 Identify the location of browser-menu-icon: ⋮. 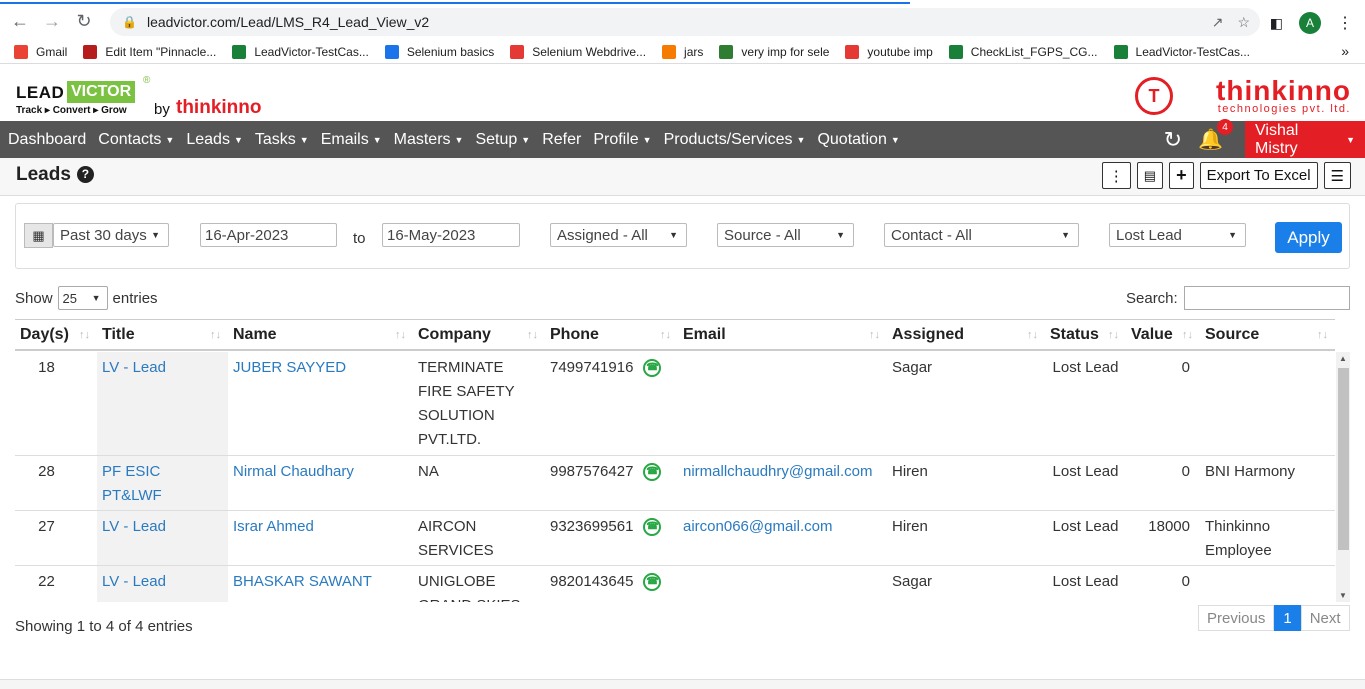
(1345, 23).